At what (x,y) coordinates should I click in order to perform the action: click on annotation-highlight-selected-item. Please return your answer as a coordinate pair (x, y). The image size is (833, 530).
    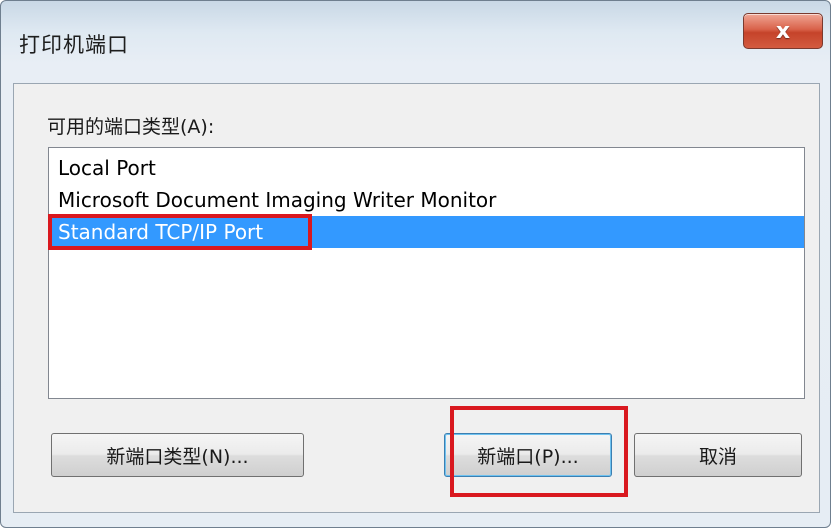
    Looking at the image, I should click on (180, 232).